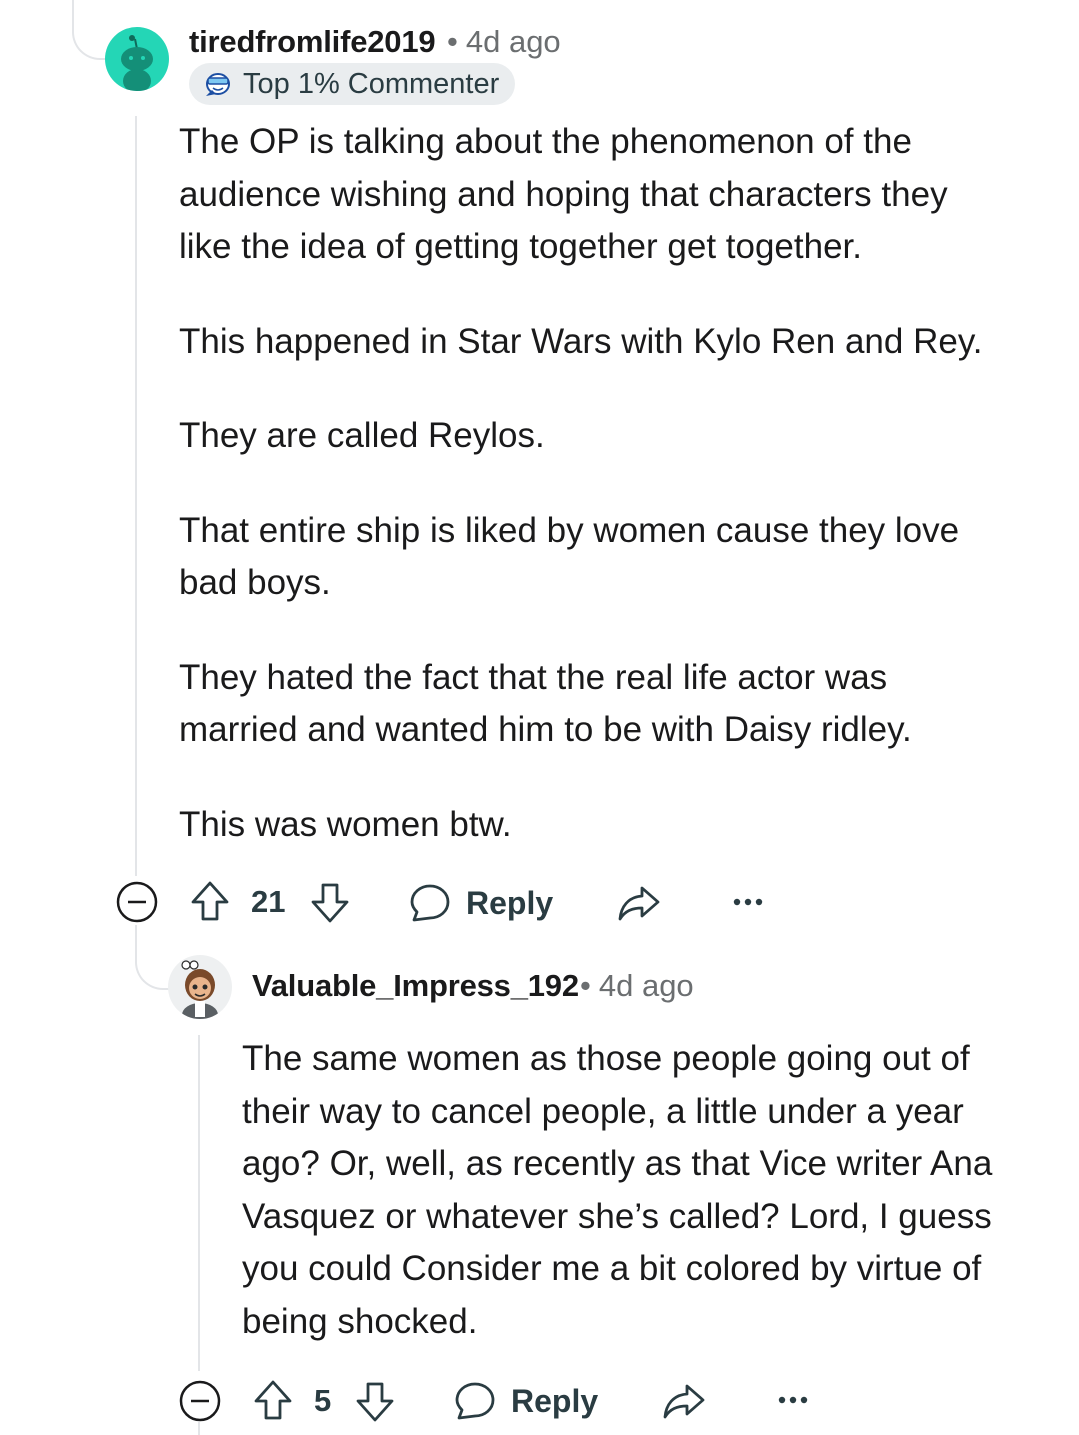  I want to click on comment-author: Valuable_Impress_192, so click(415, 986).